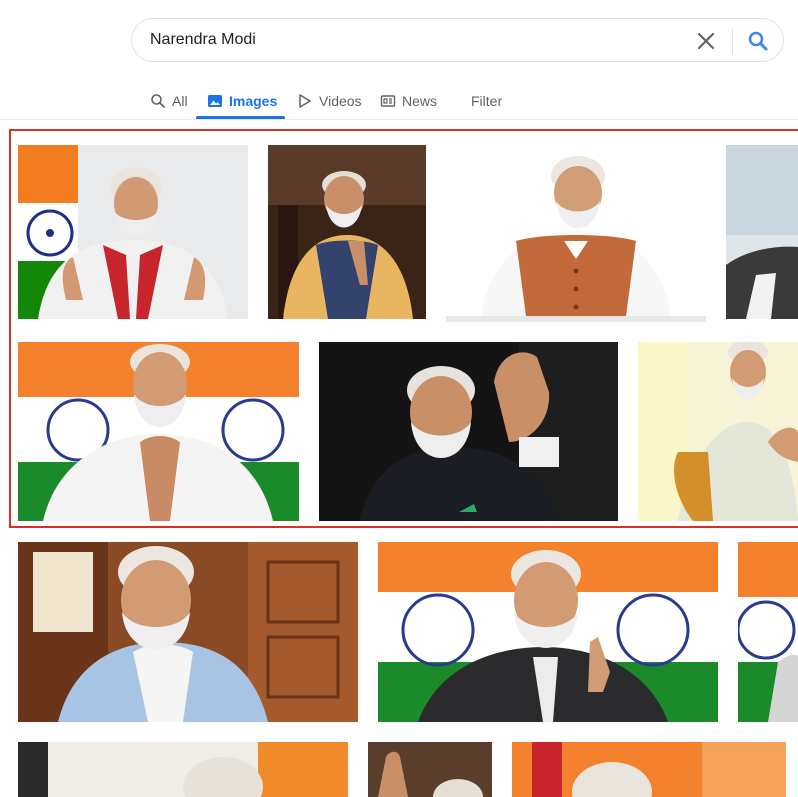 This screenshot has height=797, width=798. What do you see at coordinates (253, 101) in the screenshot?
I see `tab-label: Images` at bounding box center [253, 101].